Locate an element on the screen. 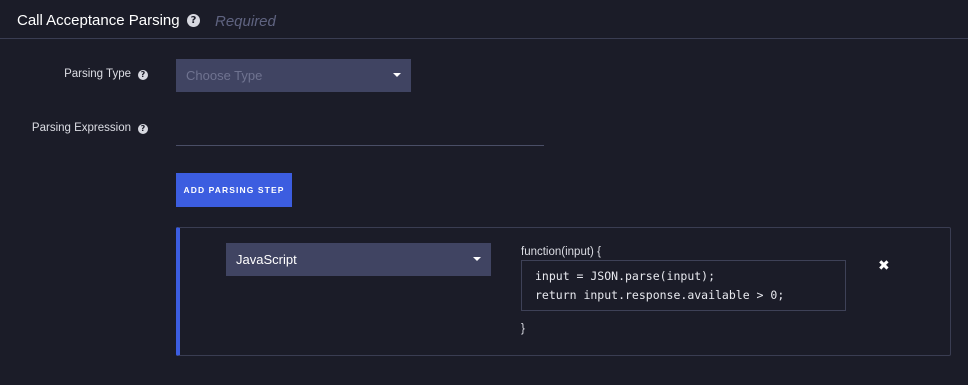  parsing-expression-input is located at coordinates (360, 133).